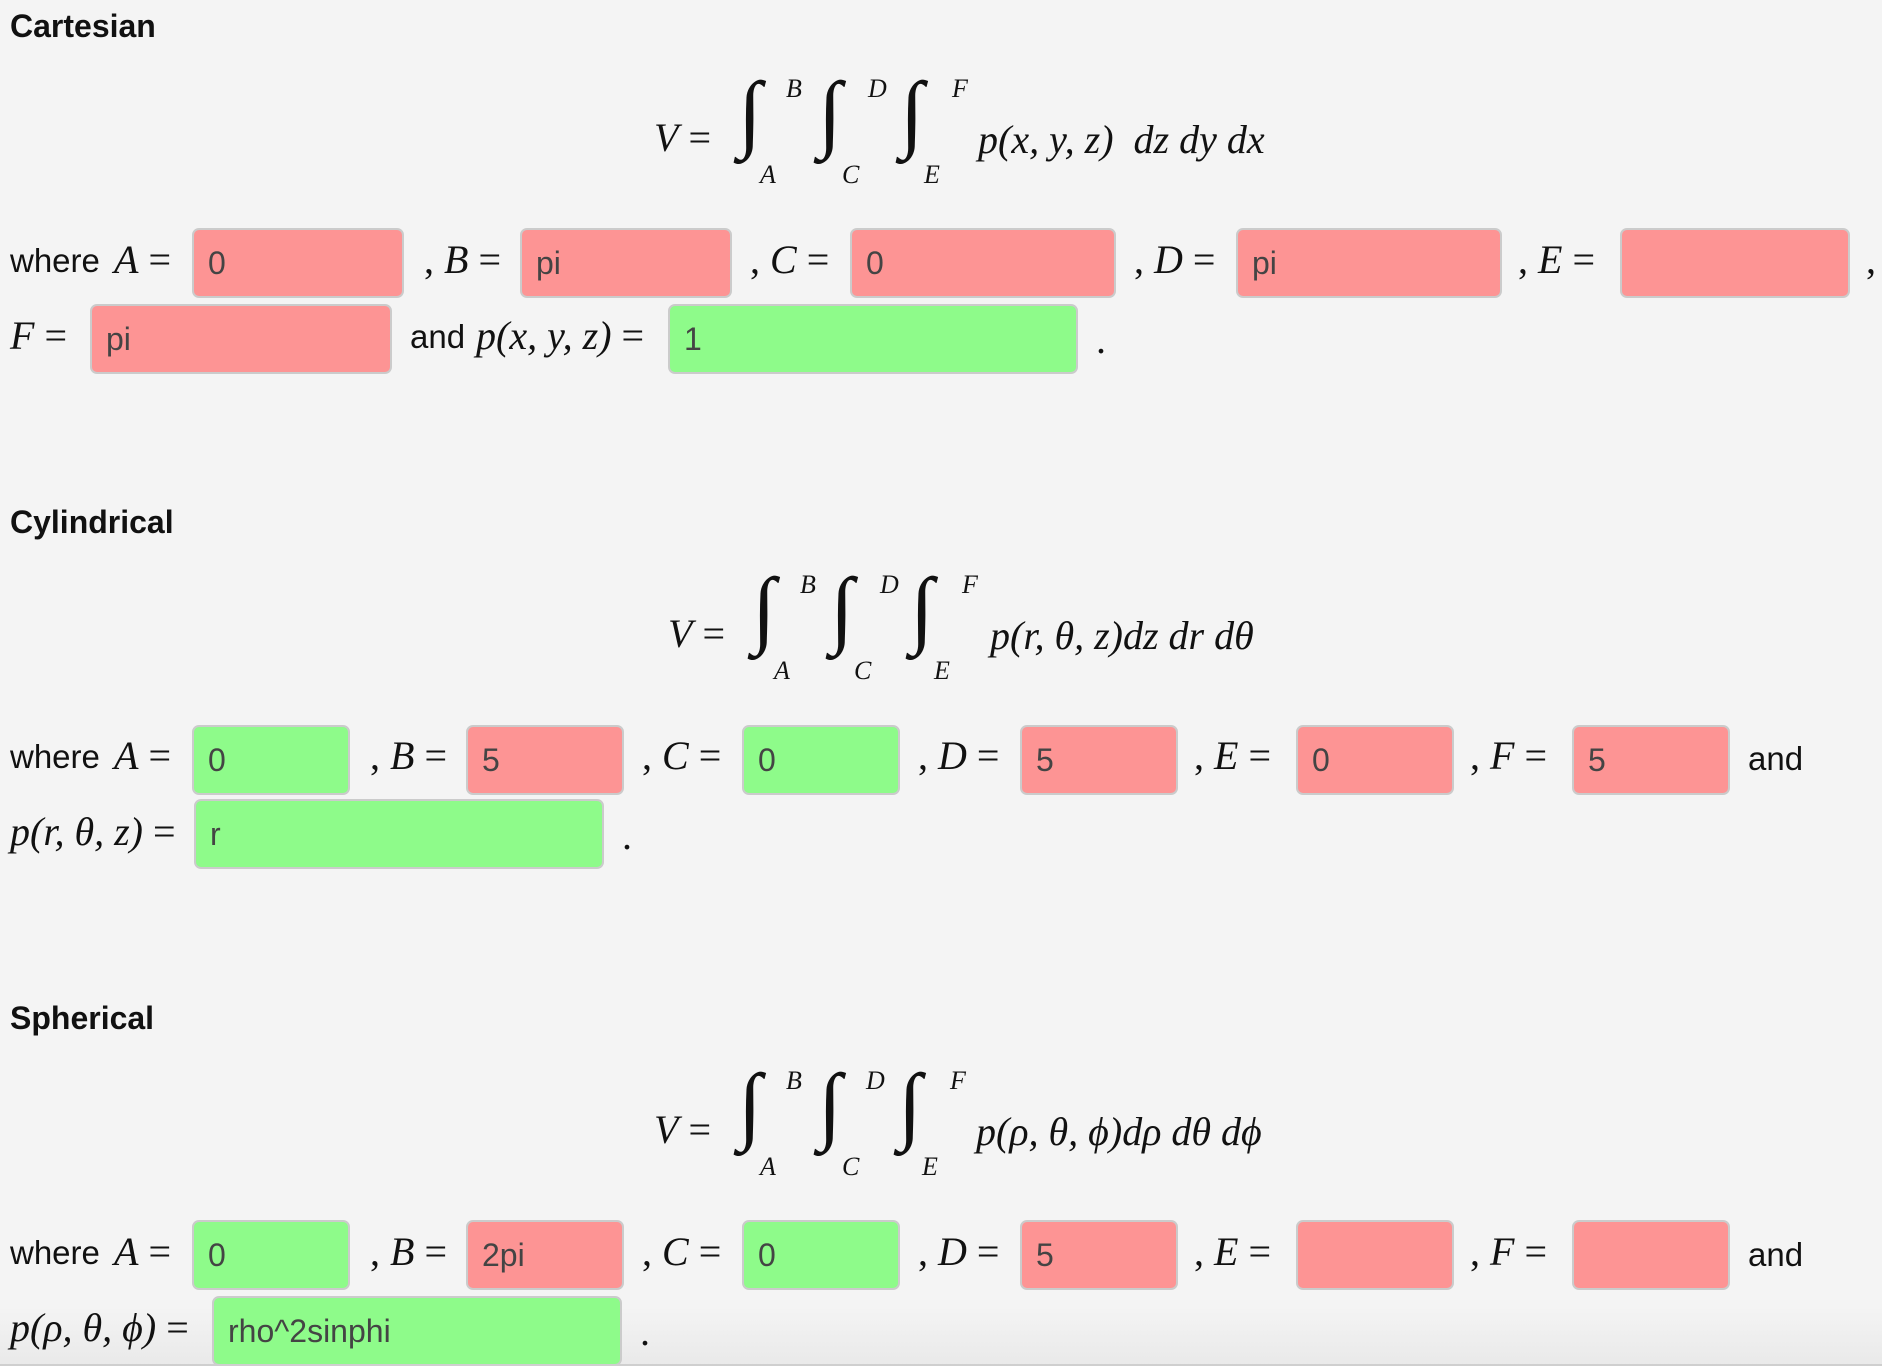  Describe the element at coordinates (821, 760) in the screenshot. I see `cylindrical-c-input` at that location.